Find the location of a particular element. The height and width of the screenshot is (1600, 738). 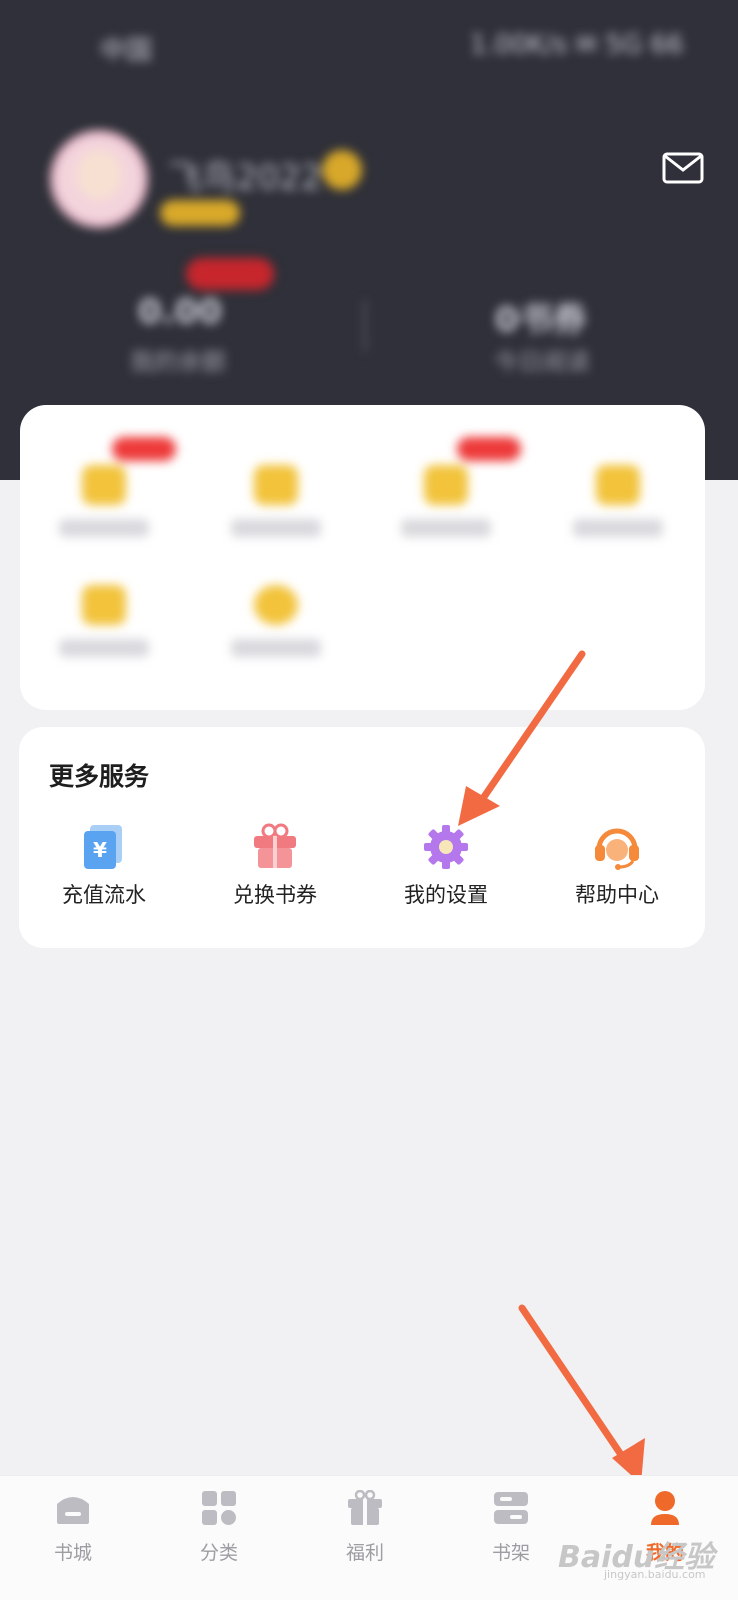

nav-tab-category: 分类 is located at coordinates (219, 1527).